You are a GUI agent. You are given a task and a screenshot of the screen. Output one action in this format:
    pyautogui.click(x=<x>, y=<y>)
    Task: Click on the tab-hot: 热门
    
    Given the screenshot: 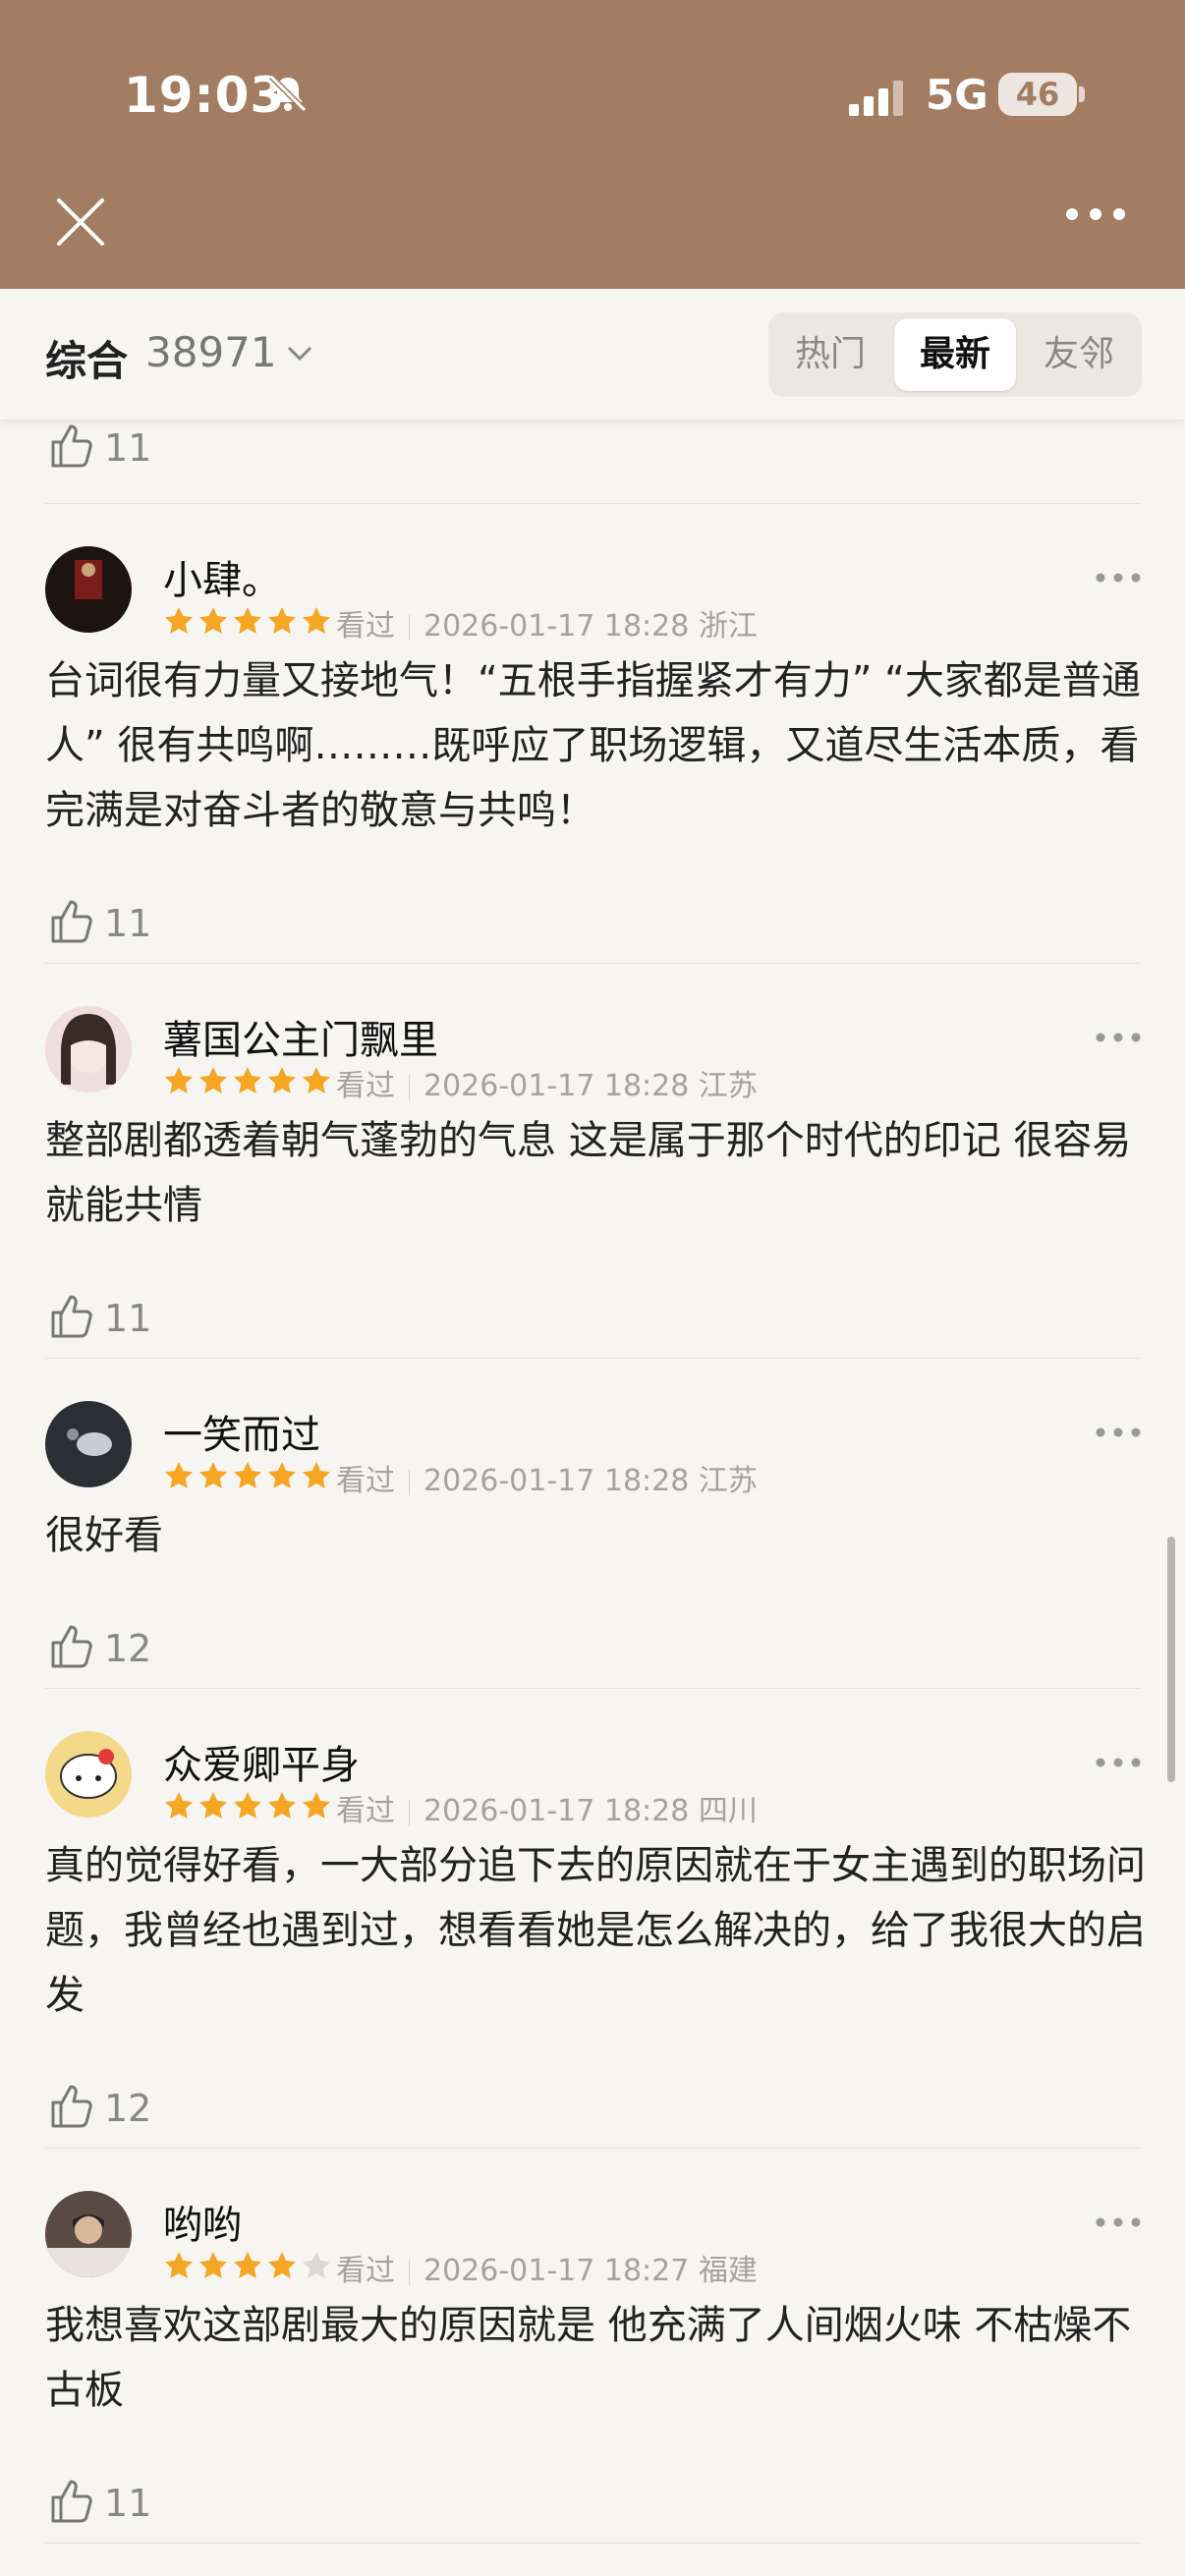 What is the action you would take?
    pyautogui.click(x=830, y=354)
    